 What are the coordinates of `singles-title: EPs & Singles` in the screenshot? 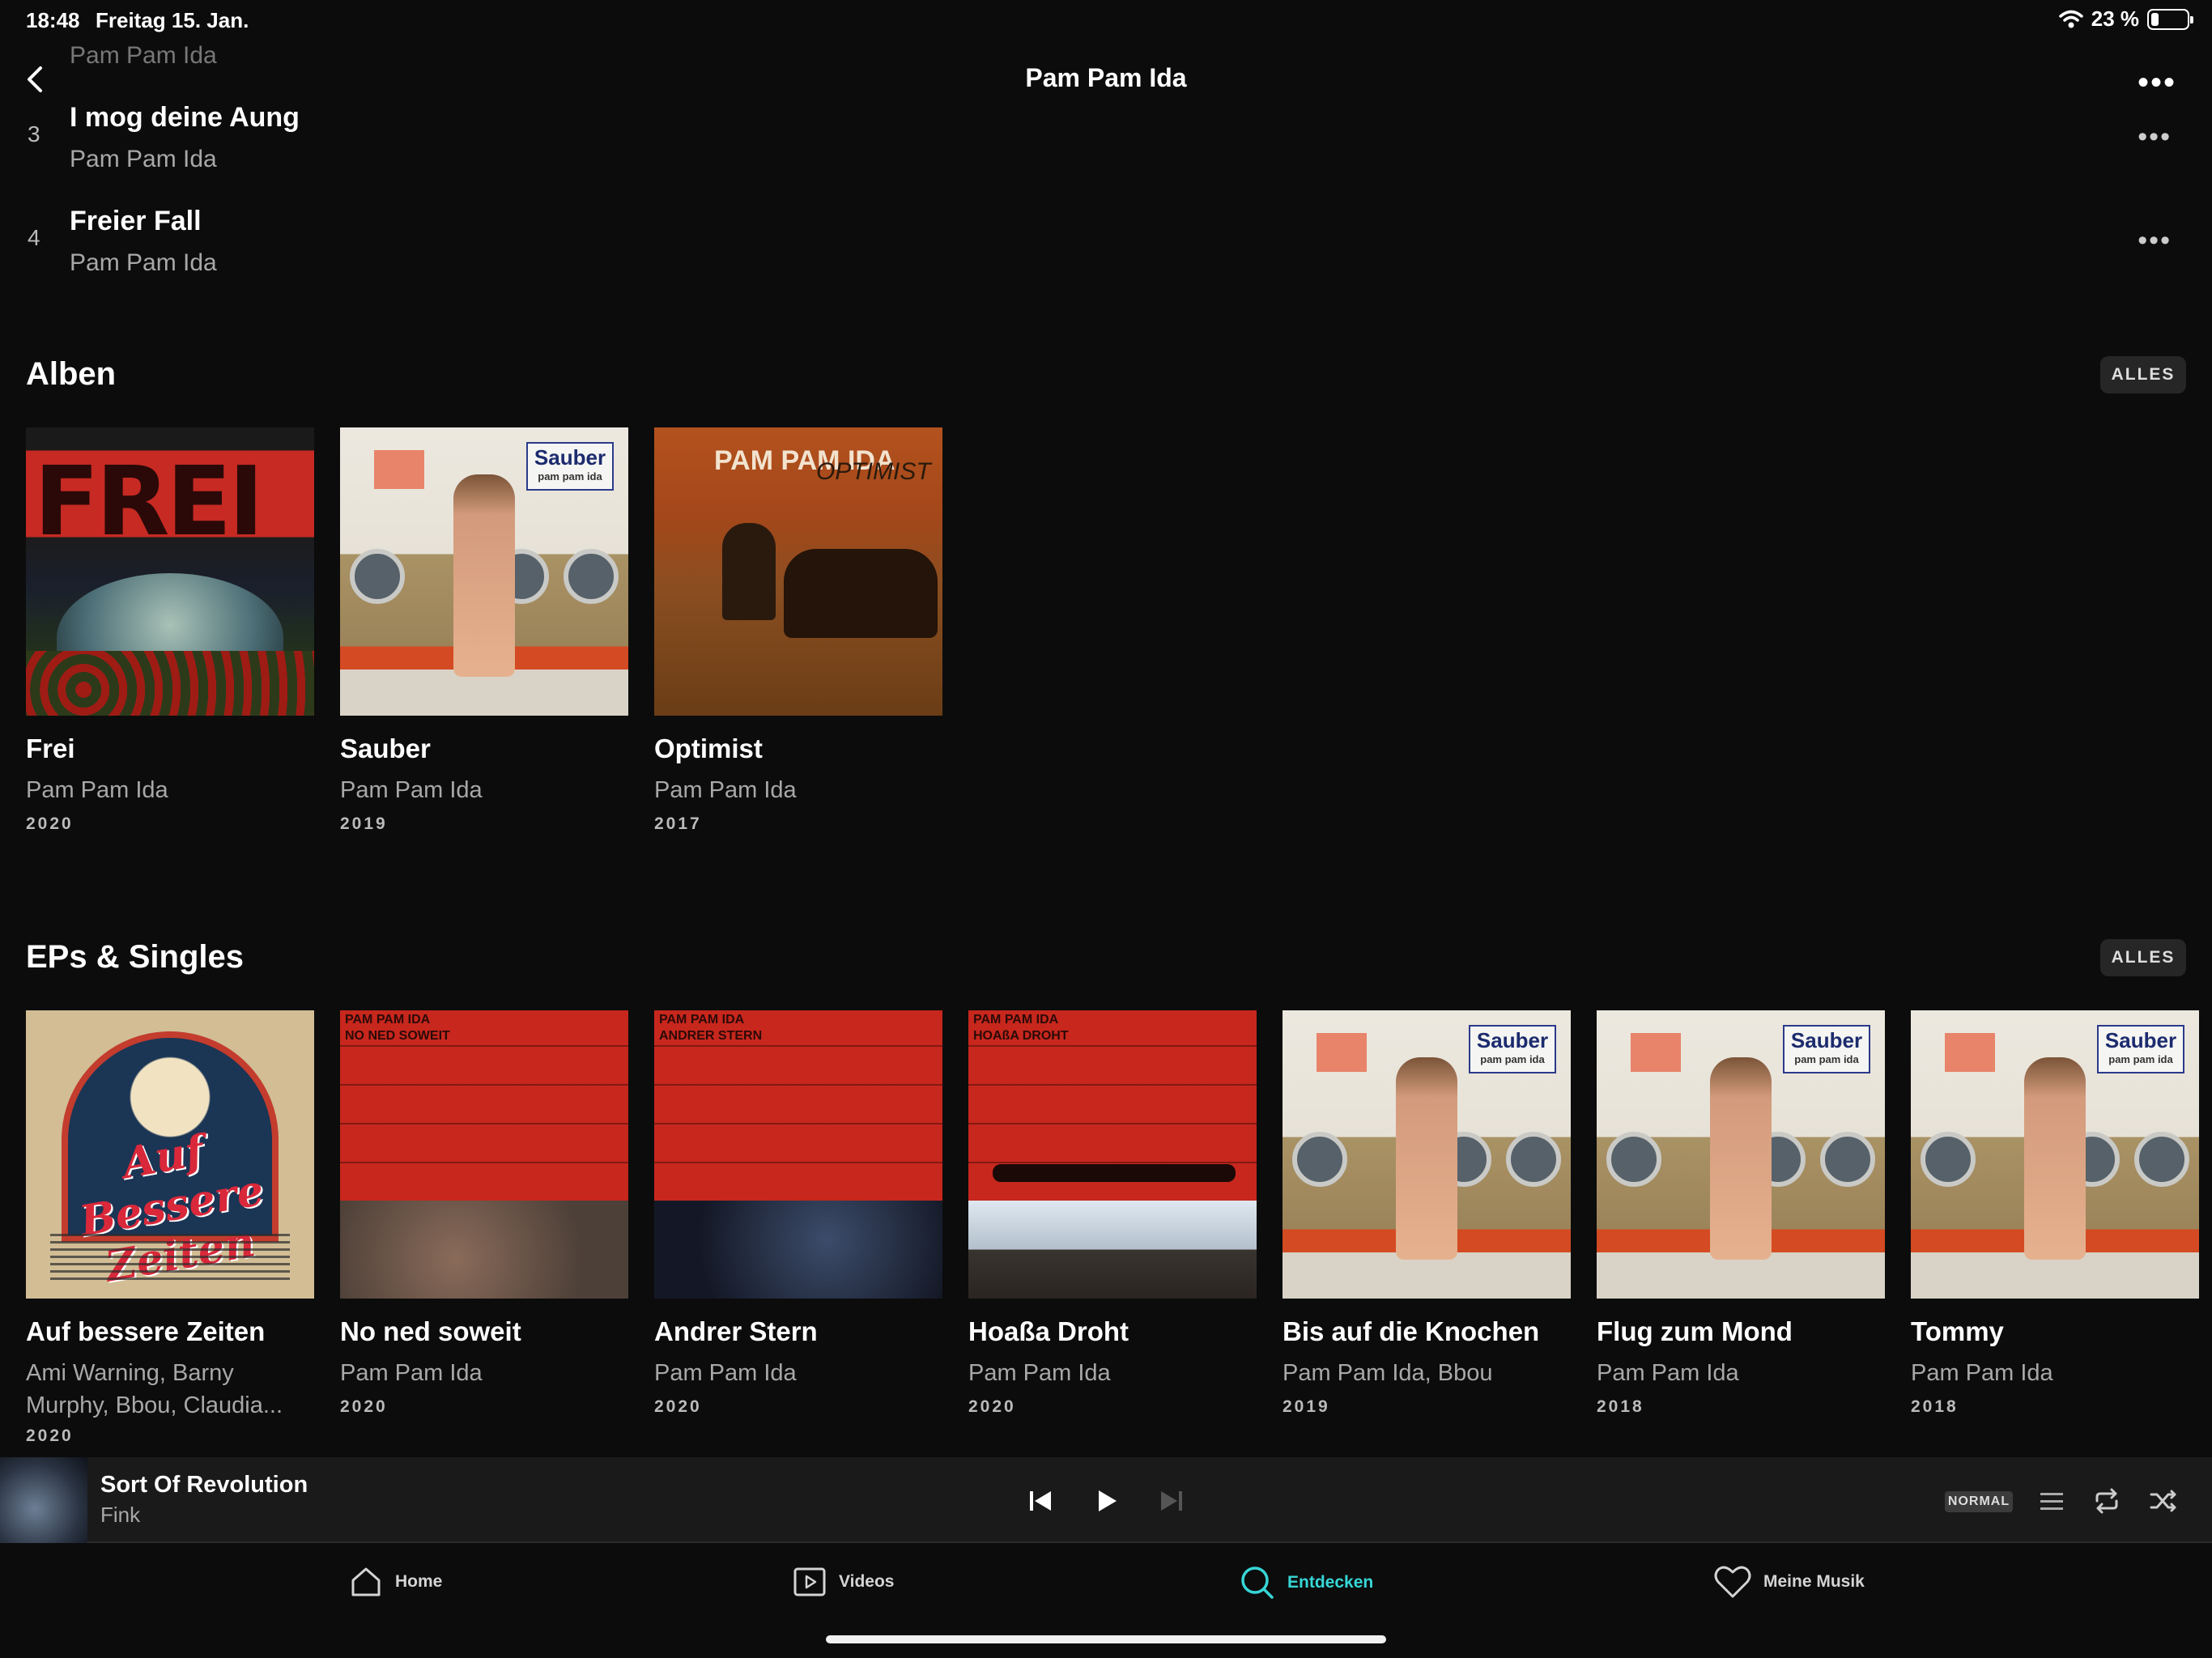 It's located at (135, 957).